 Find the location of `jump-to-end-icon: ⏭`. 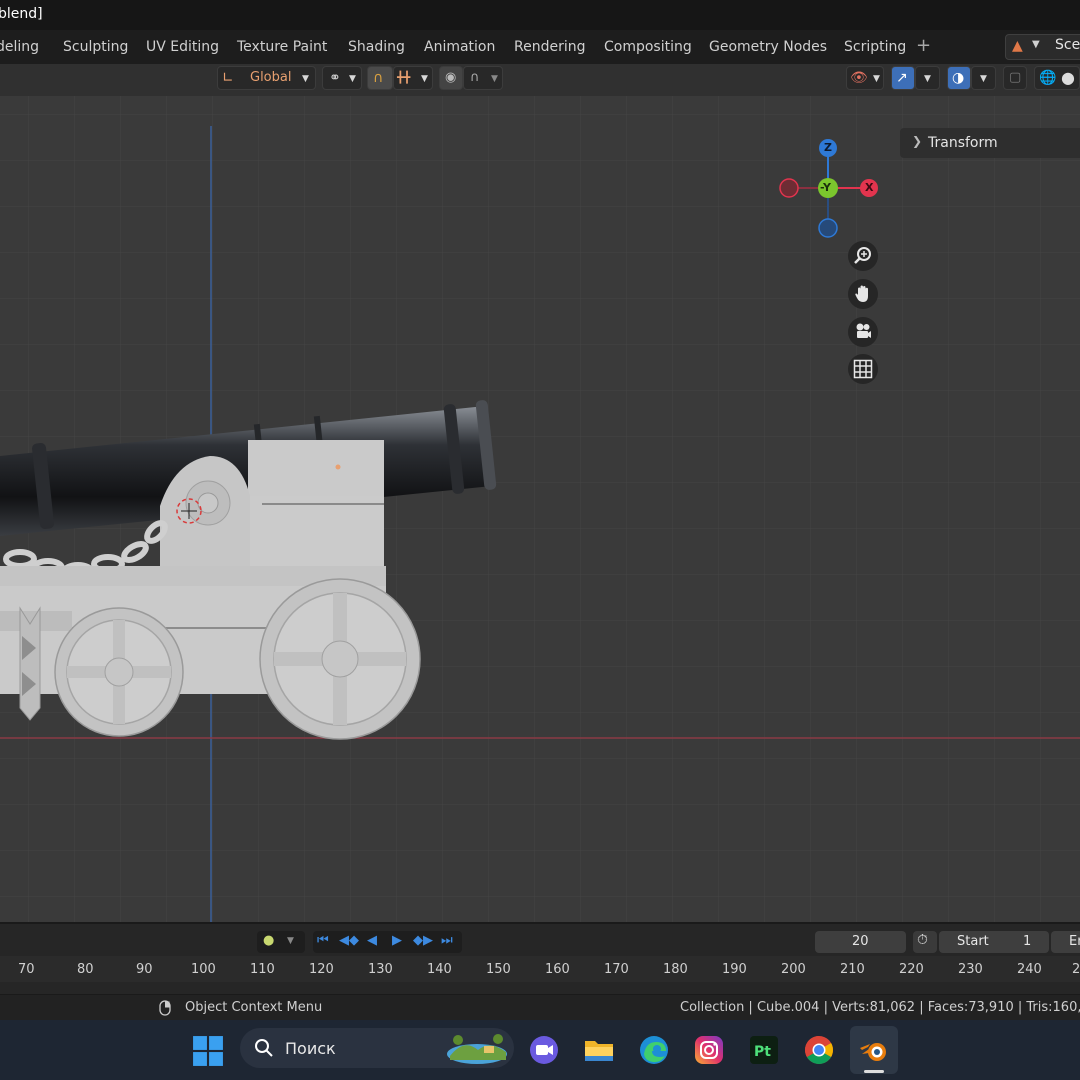

jump-to-end-icon: ⏭ is located at coordinates (447, 940).